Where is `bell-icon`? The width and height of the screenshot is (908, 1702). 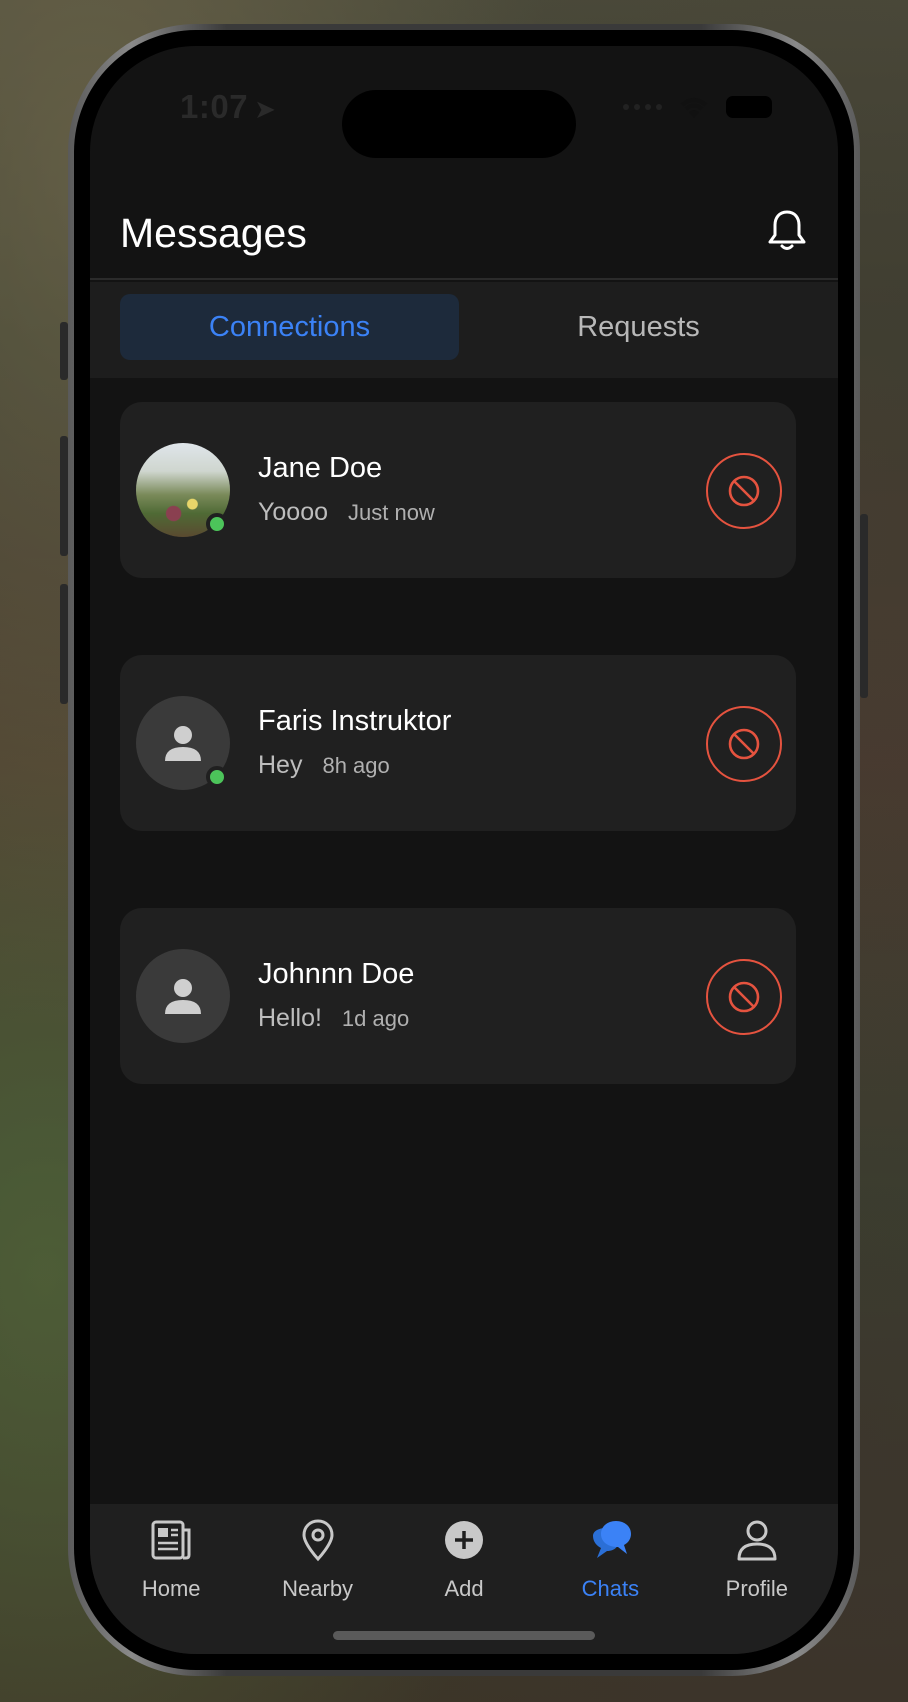 bell-icon is located at coordinates (787, 230).